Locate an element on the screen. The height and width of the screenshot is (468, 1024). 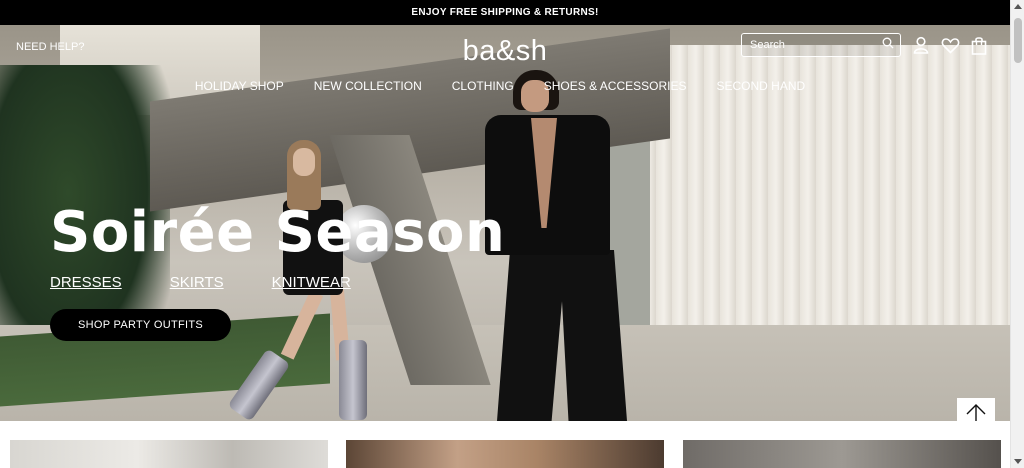
hero-model-man is located at coordinates (560, 245).